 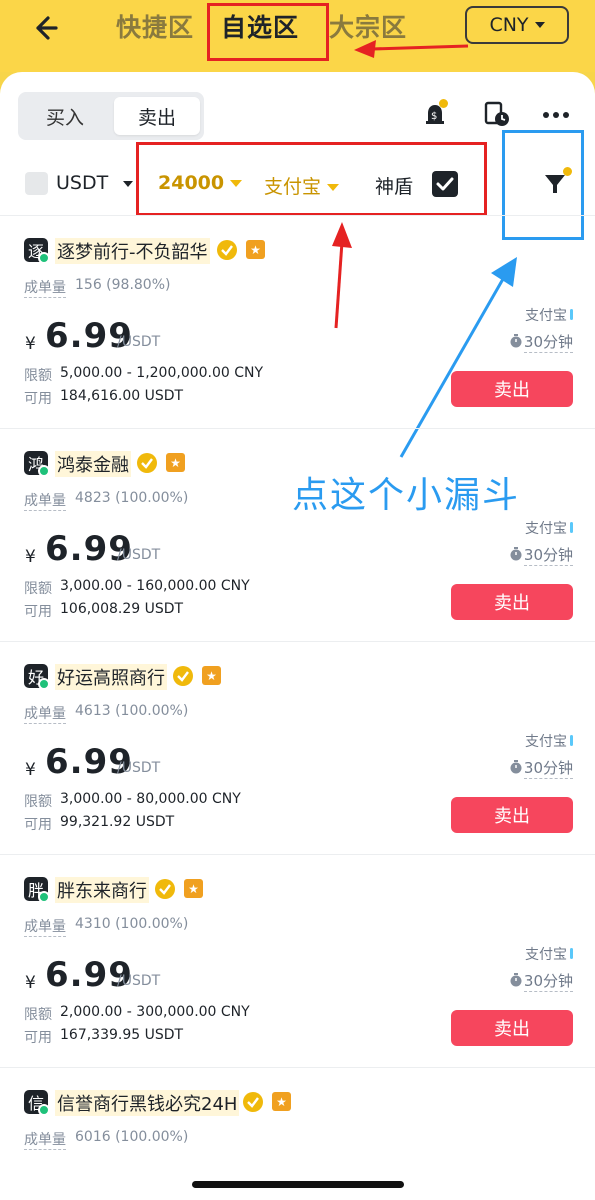 What do you see at coordinates (122, 609) in the screenshot?
I see `available-value: 106,008.29 USDT` at bounding box center [122, 609].